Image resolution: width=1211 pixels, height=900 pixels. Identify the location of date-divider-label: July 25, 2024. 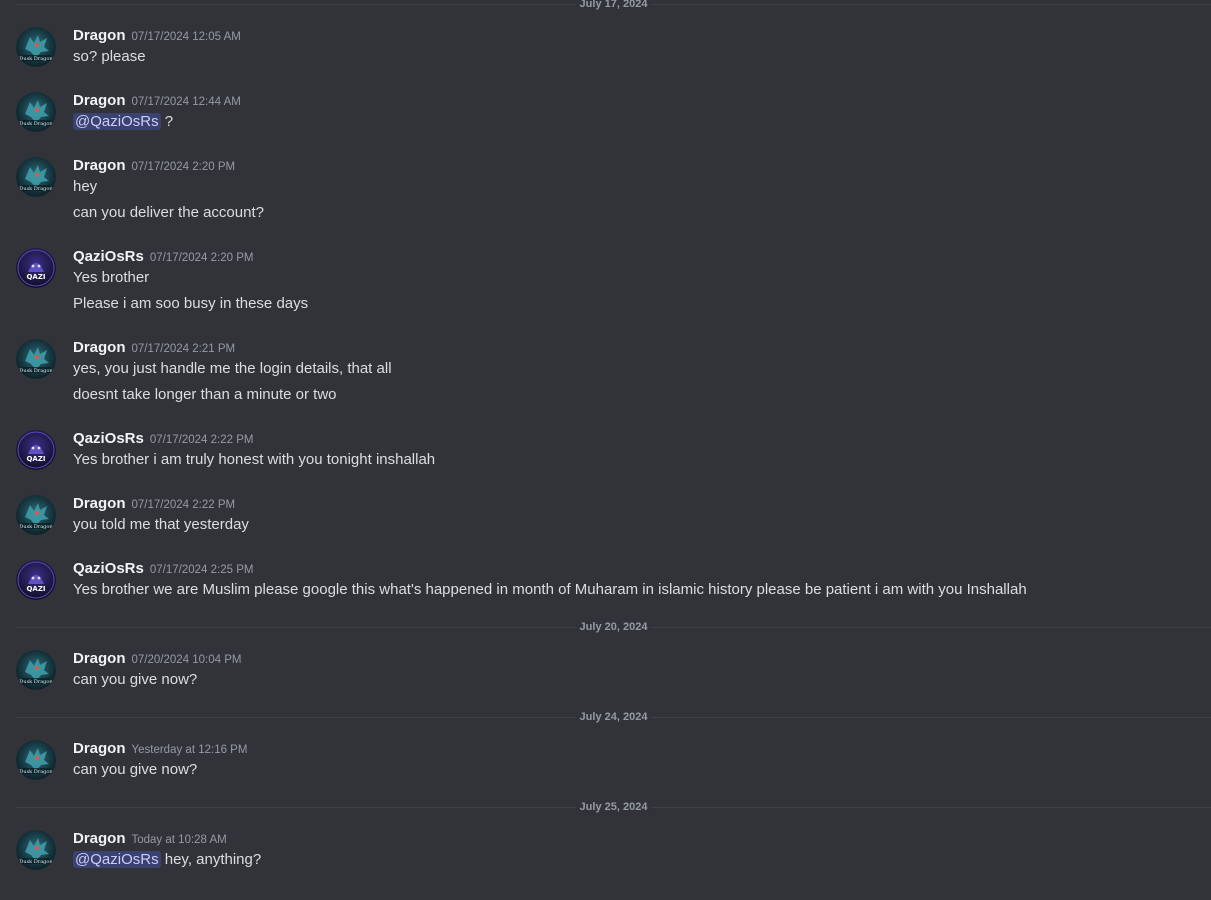
(613, 807).